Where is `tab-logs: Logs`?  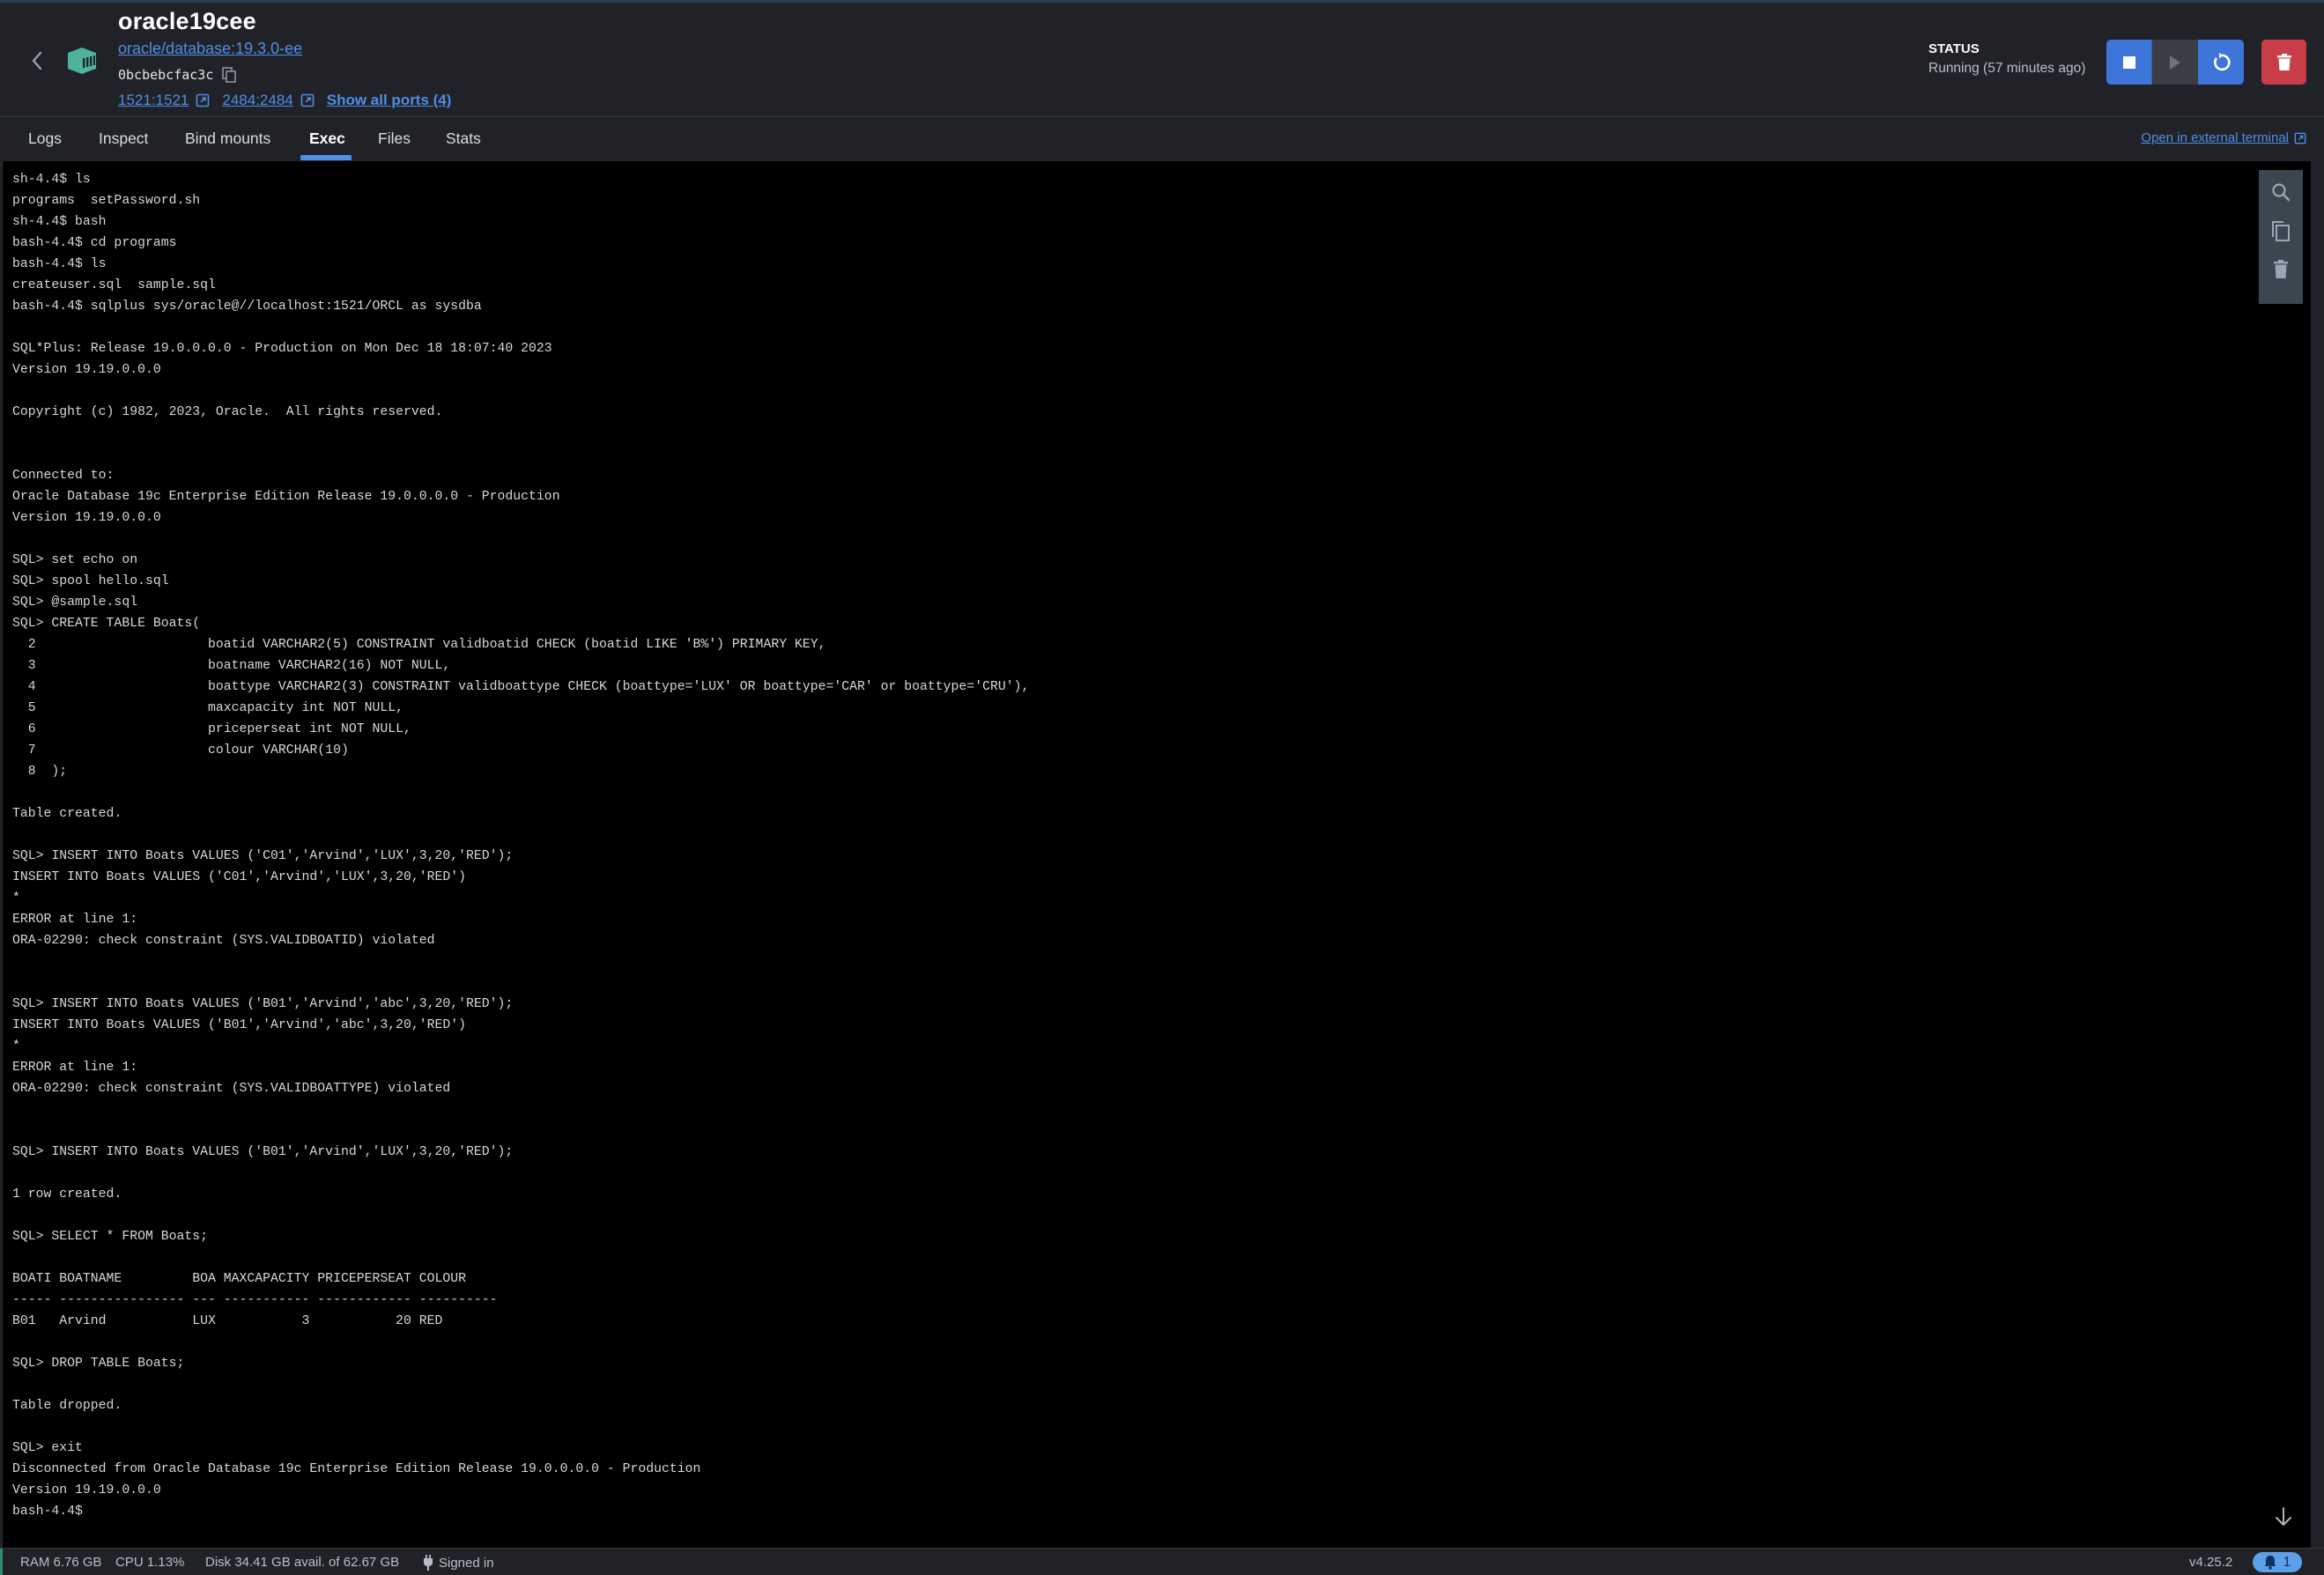 tab-logs: Logs is located at coordinates (45, 138).